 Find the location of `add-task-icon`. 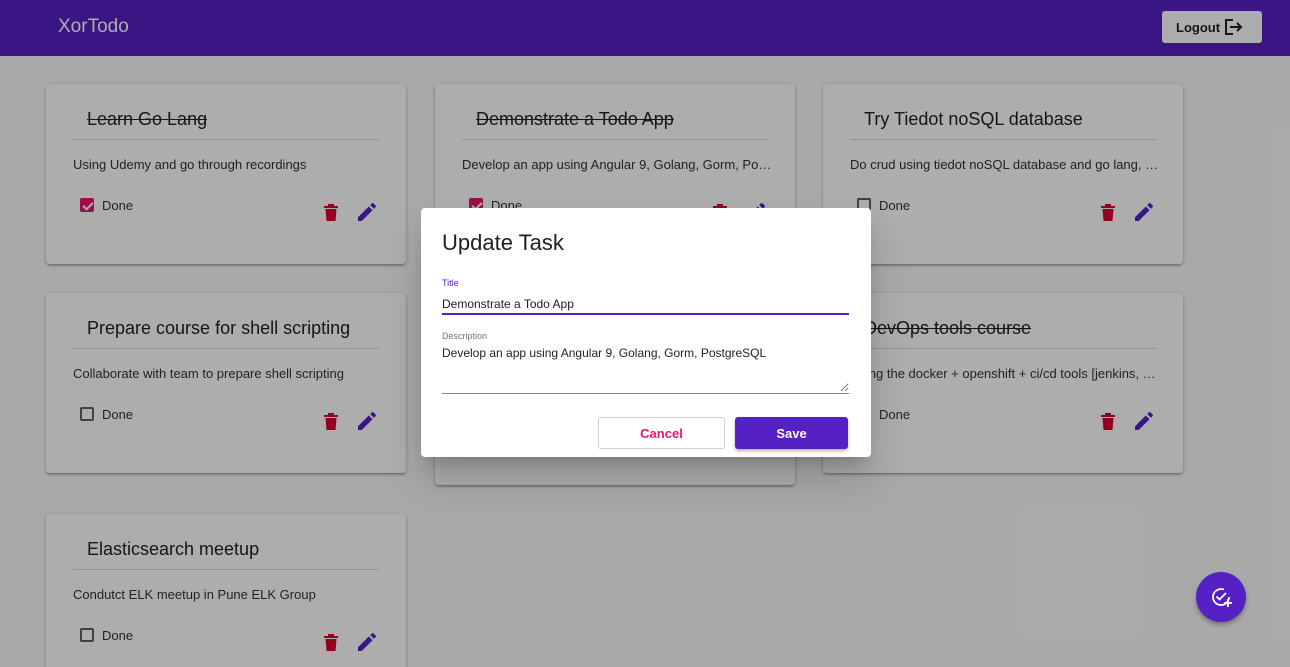

add-task-icon is located at coordinates (1222, 597).